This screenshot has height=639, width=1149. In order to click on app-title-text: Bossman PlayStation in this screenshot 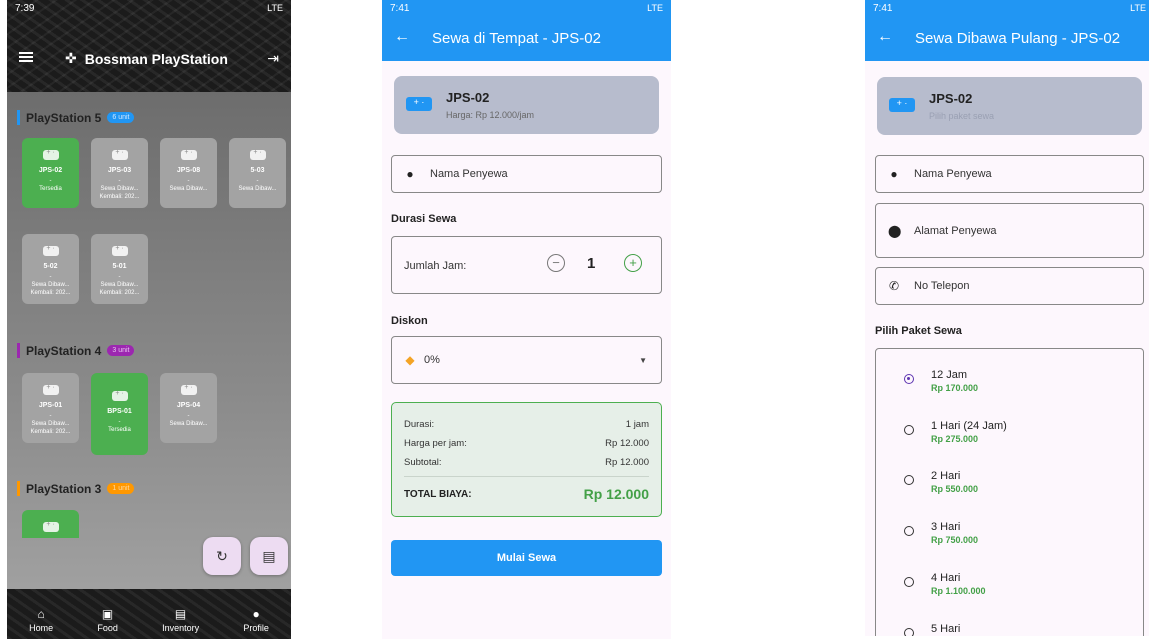, I will do `click(156, 58)`.